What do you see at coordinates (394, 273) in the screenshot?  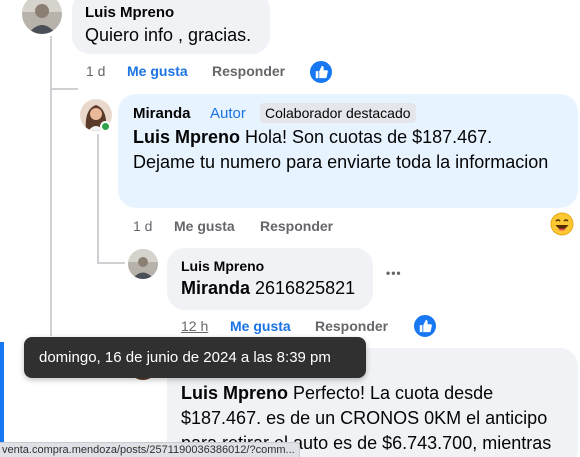 I see `more-options-icon: •••` at bounding box center [394, 273].